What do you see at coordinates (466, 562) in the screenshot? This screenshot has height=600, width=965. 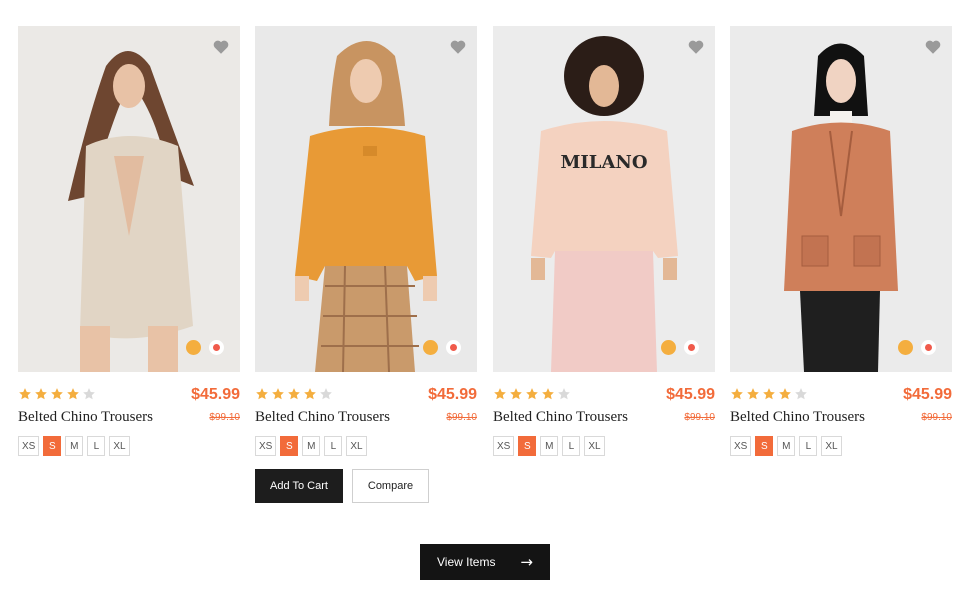 I see `view-items-label: View Items` at bounding box center [466, 562].